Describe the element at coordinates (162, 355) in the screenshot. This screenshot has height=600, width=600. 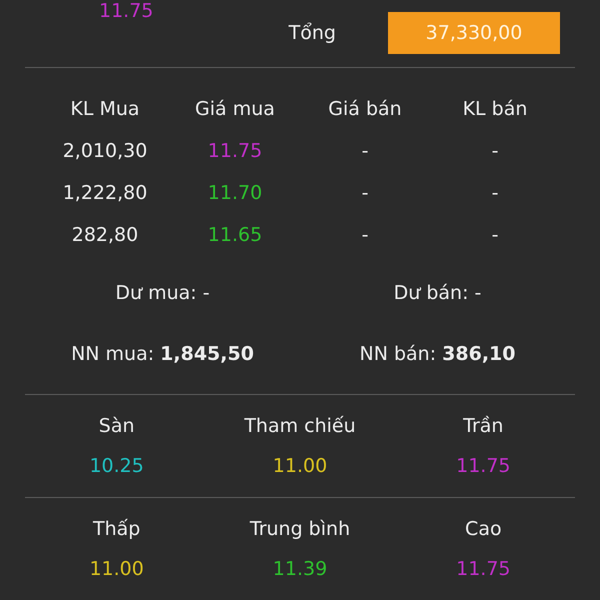
I see `foreign-trade-text: NN mua: 1,845,50` at that location.